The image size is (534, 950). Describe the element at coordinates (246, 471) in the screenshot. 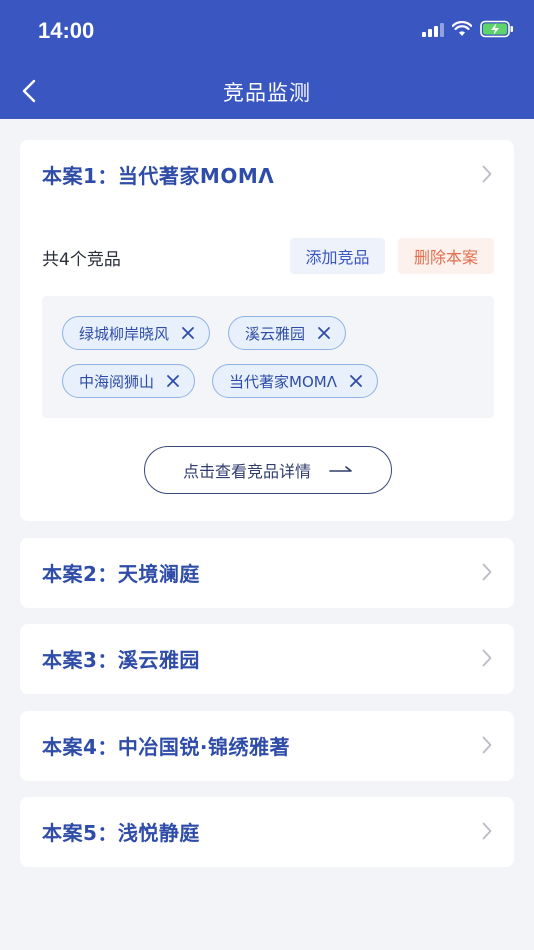

I see `detail-button-label: 点击查看竞品详情` at that location.